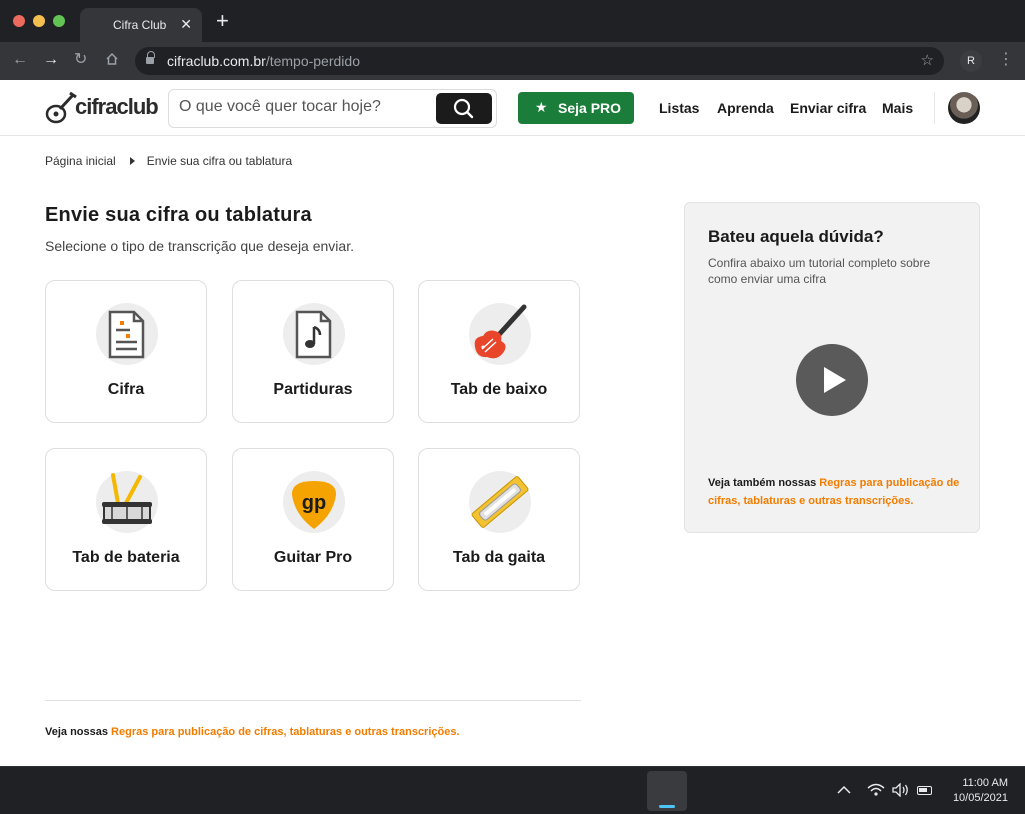 The height and width of the screenshot is (814, 1025). What do you see at coordinates (19, 21) in the screenshot?
I see `close-window-button` at bounding box center [19, 21].